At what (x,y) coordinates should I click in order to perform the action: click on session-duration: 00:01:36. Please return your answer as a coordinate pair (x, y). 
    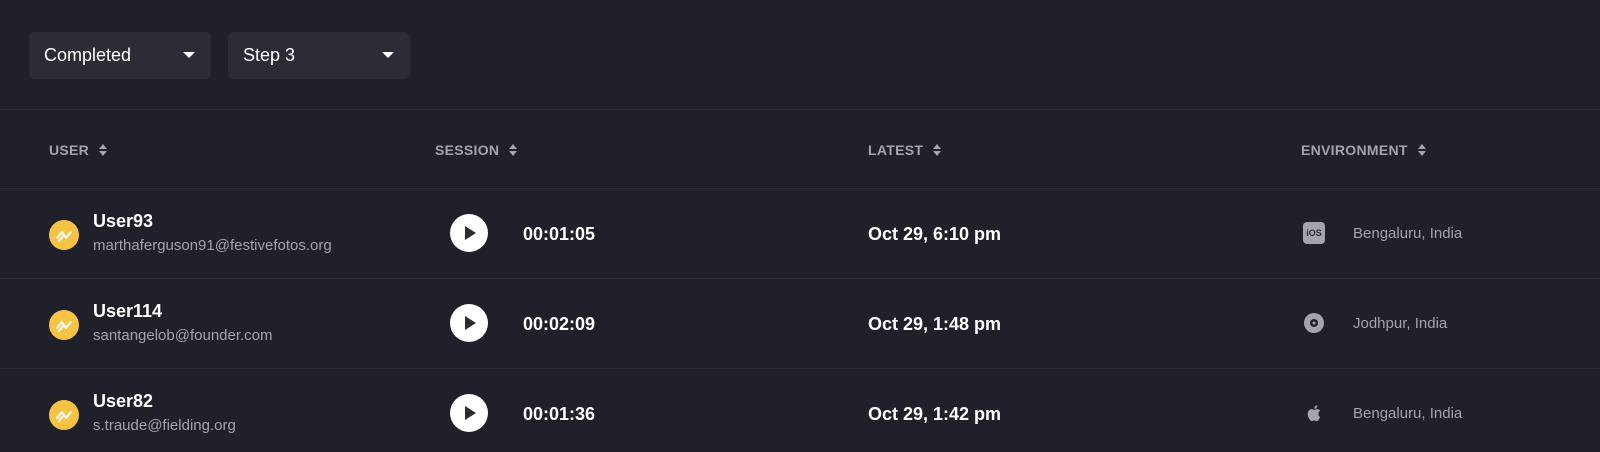
    Looking at the image, I should click on (559, 414).